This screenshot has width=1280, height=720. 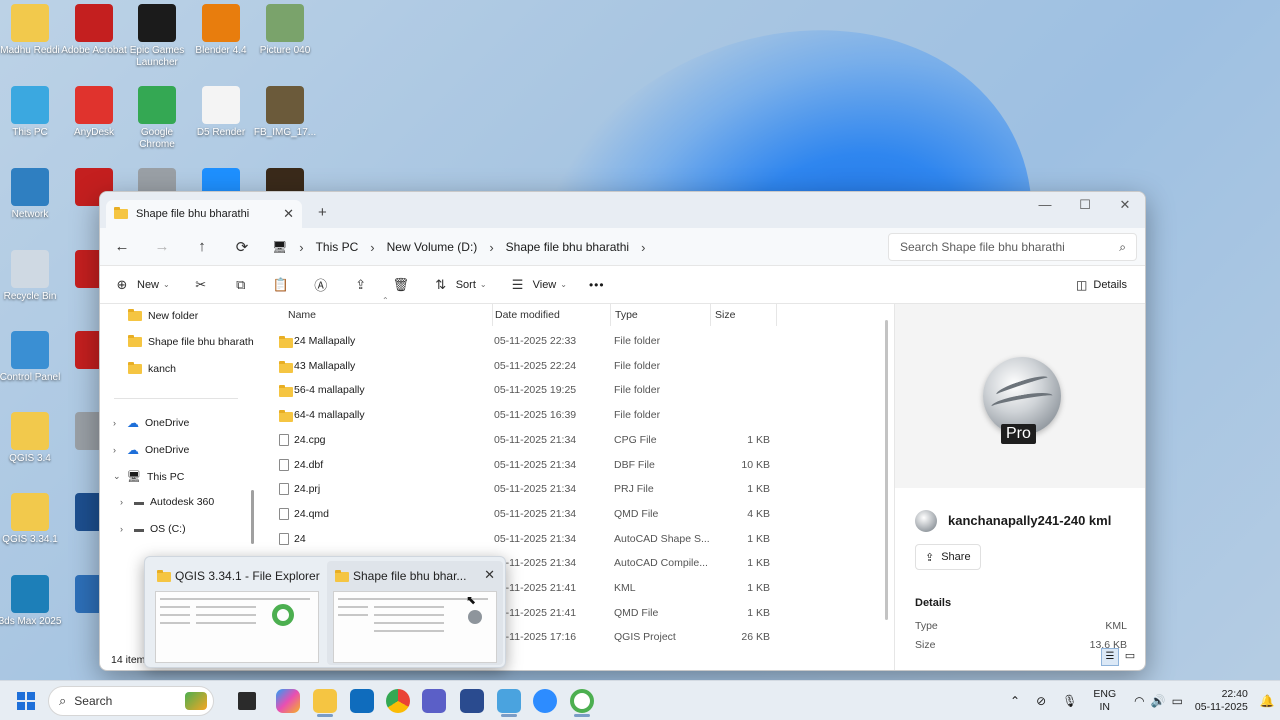 What do you see at coordinates (361, 285) in the screenshot?
I see `share-icon: ⇪` at bounding box center [361, 285].